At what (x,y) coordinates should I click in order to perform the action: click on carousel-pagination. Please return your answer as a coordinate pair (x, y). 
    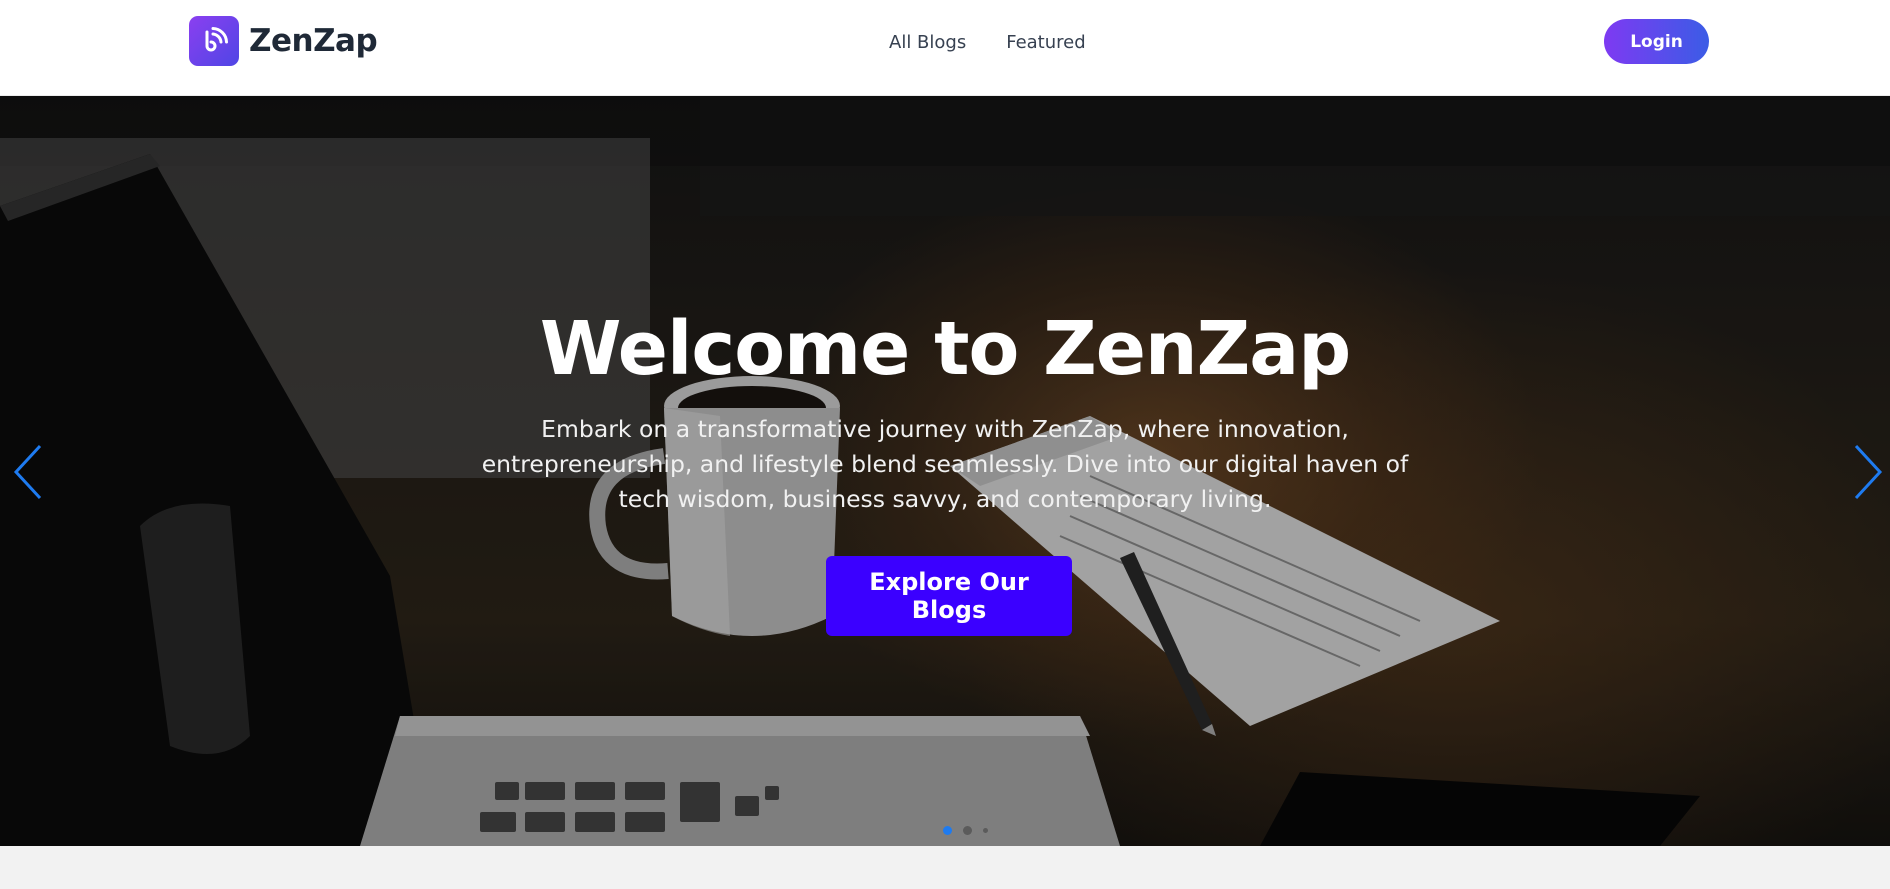
    Looking at the image, I should click on (965, 830).